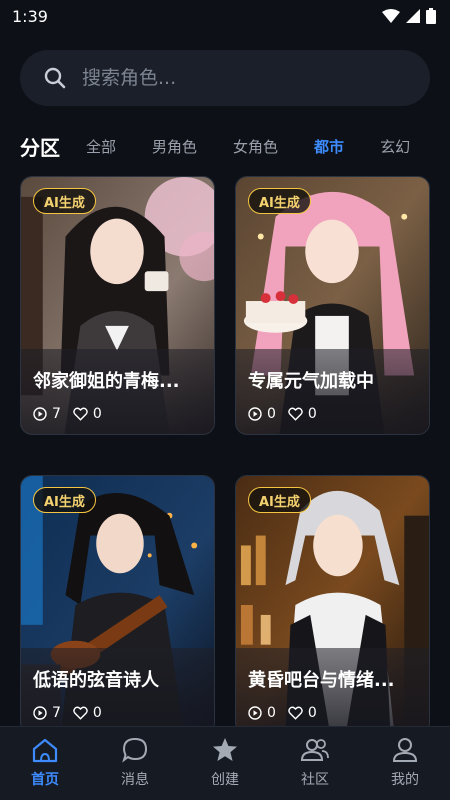 The width and height of the screenshot is (450, 800). I want to click on tabbar-label: 消息, so click(135, 780).